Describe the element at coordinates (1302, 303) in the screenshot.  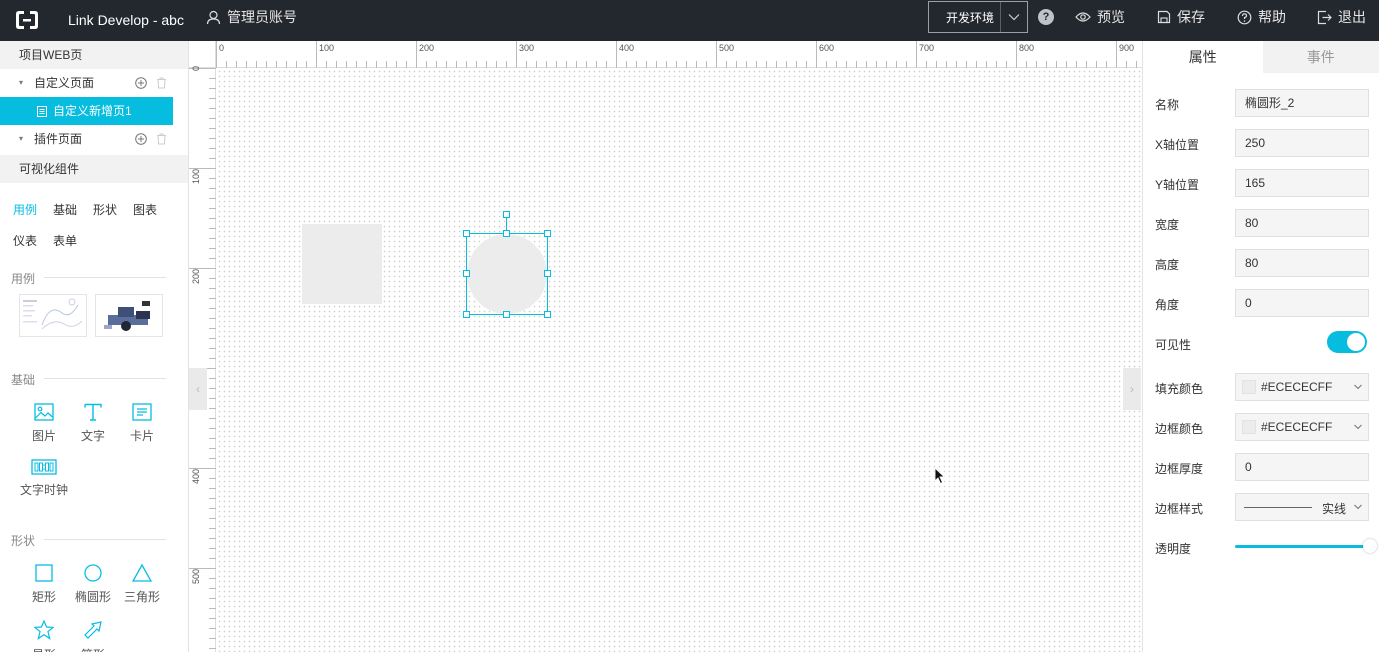
I see `angle-input: 0` at that location.